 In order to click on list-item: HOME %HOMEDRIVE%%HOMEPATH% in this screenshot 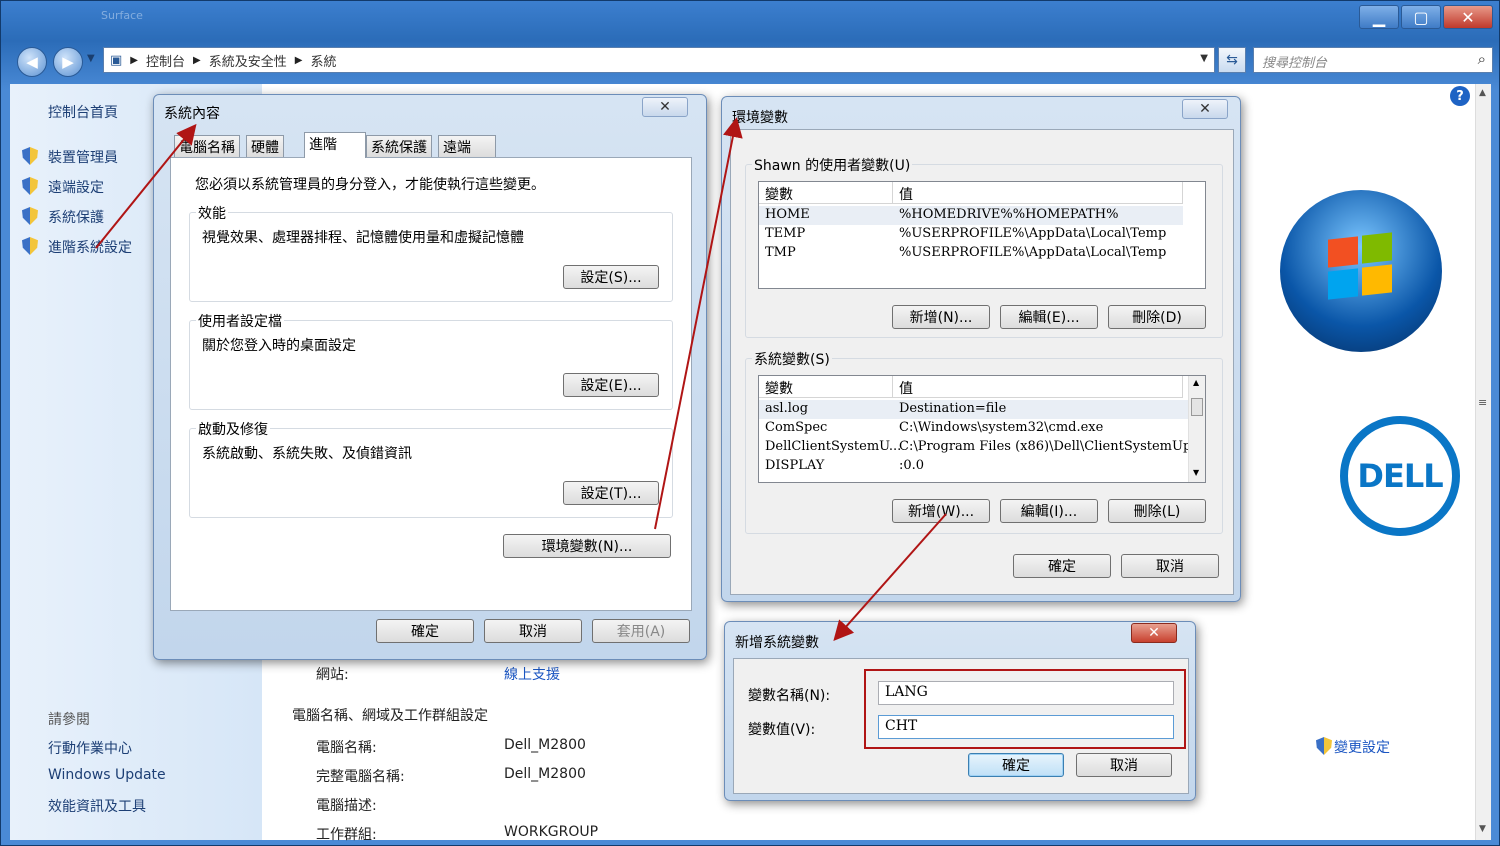, I will do `click(971, 215)`.